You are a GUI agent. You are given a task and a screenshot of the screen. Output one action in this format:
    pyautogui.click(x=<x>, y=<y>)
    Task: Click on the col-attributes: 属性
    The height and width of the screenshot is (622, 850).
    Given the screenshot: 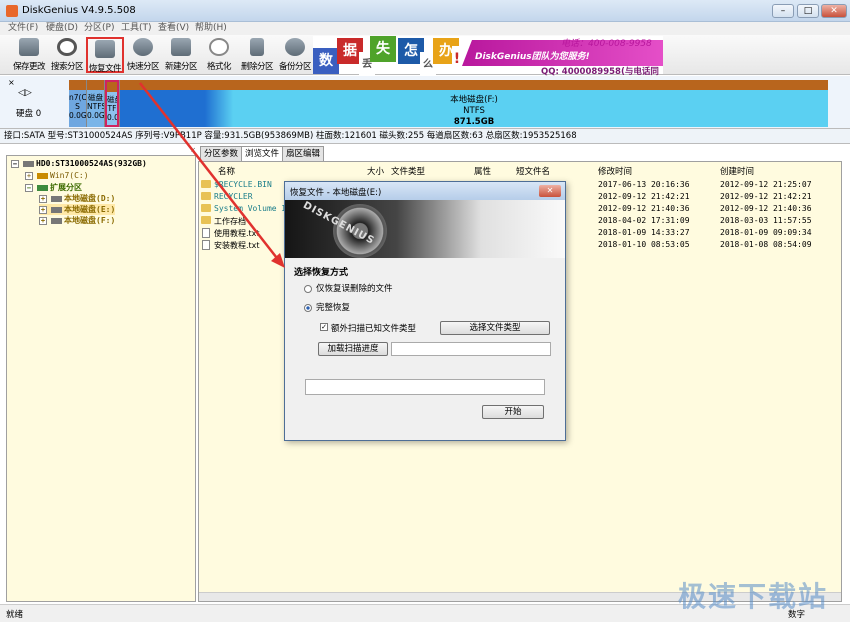 What is the action you would take?
    pyautogui.click(x=482, y=171)
    